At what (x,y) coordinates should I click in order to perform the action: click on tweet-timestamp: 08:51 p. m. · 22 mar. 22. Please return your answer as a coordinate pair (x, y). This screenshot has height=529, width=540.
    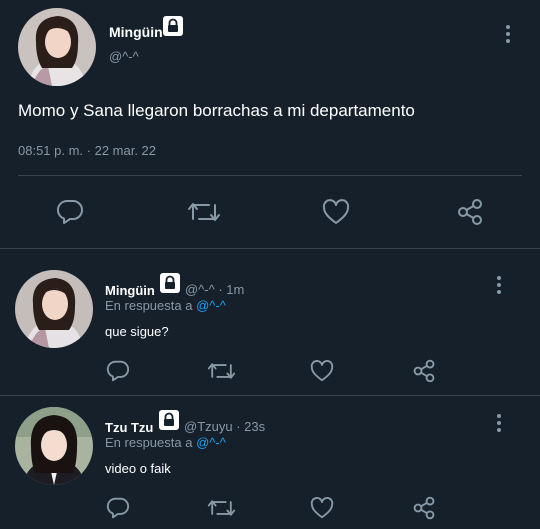
    Looking at the image, I should click on (87, 150).